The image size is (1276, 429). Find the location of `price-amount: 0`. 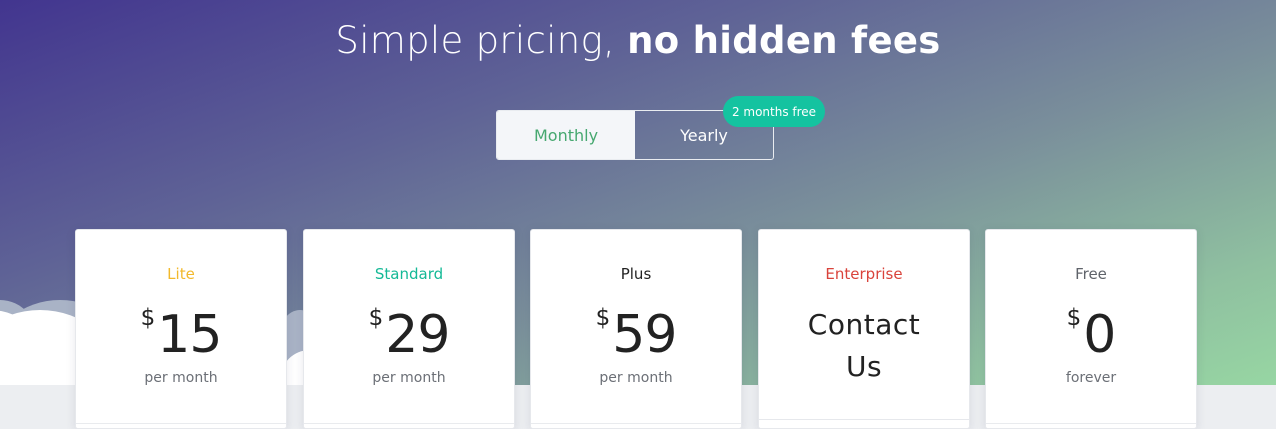

price-amount: 0 is located at coordinates (1099, 335).